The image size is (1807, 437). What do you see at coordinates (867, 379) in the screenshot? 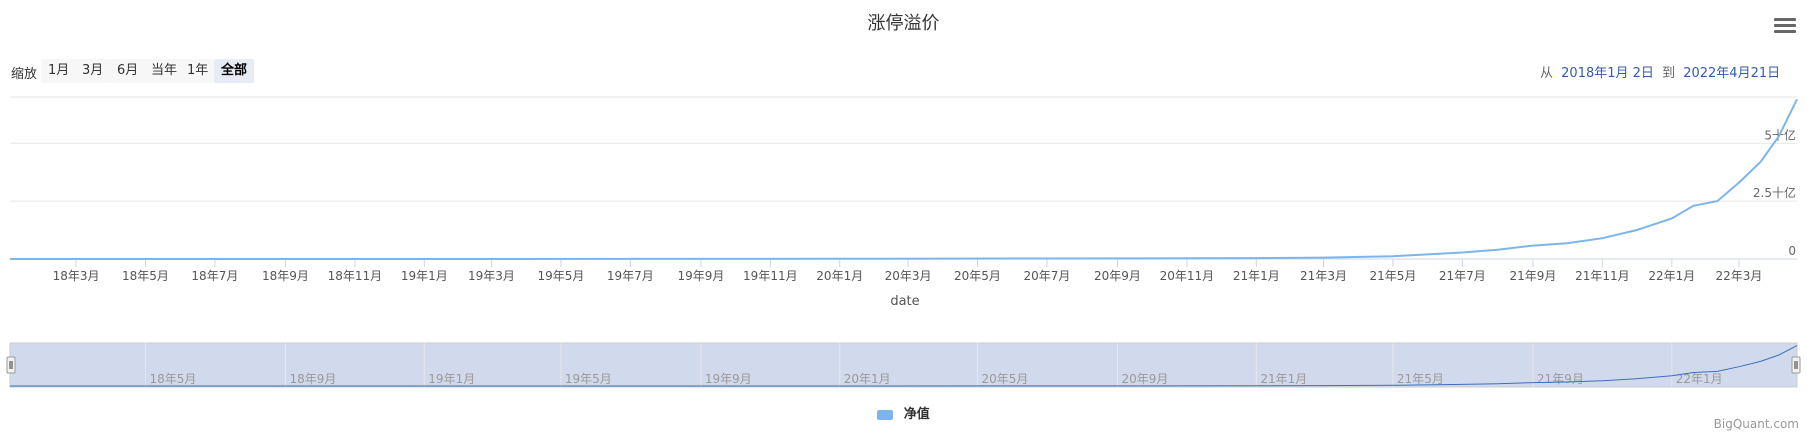
I see `navigator-tick-label: 20年1月` at bounding box center [867, 379].